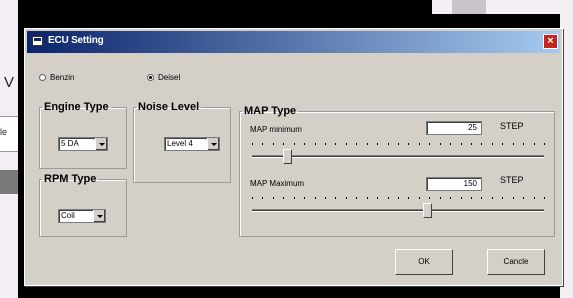 The width and height of the screenshot is (573, 298). I want to click on radio-benzin: Benzin, so click(56, 77).